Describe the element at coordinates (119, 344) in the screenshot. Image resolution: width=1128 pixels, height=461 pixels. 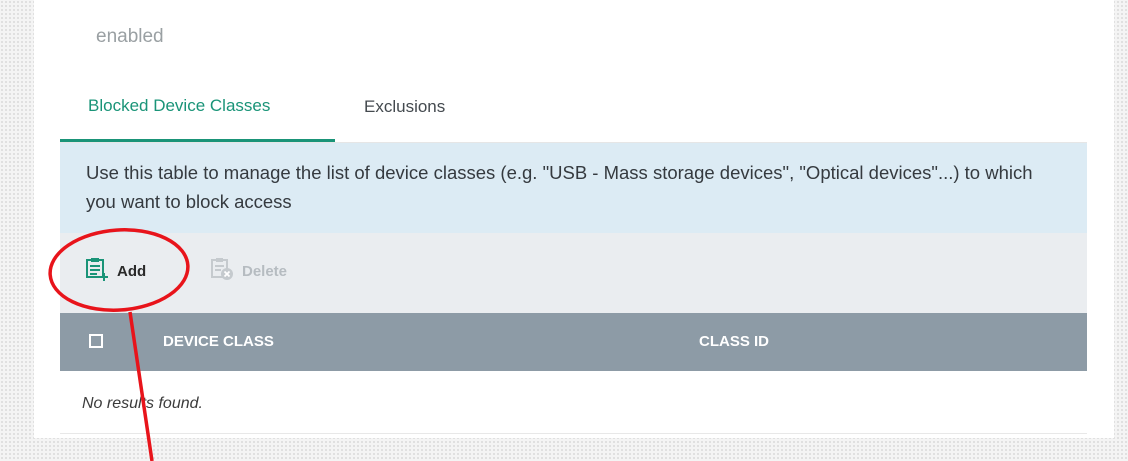
I see `annotation-overlay` at that location.